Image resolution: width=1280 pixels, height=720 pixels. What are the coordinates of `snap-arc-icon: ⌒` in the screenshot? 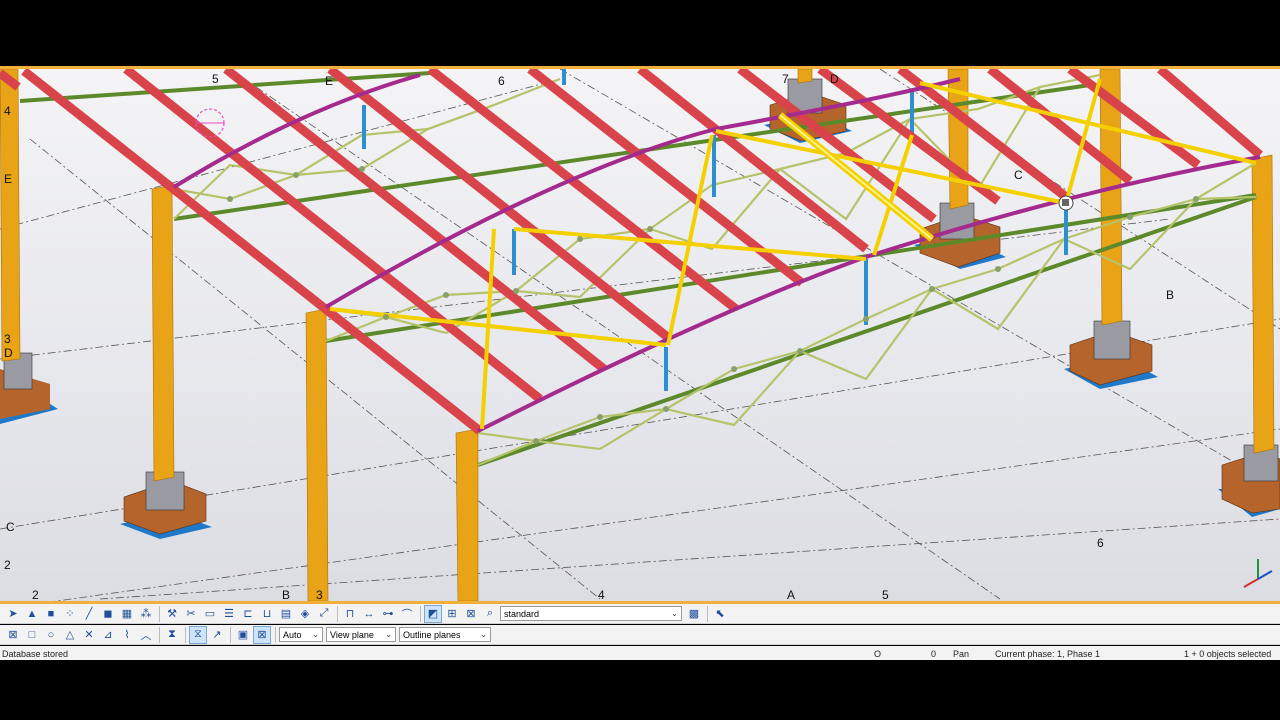 It's located at (407, 614).